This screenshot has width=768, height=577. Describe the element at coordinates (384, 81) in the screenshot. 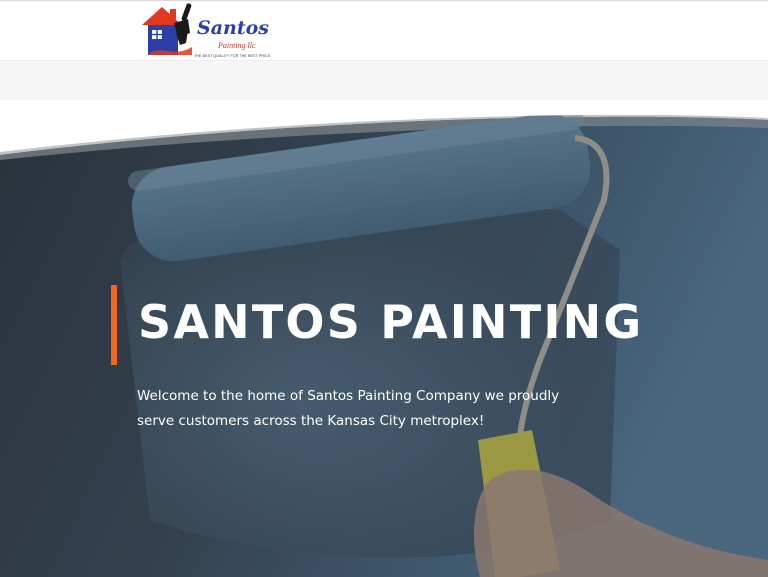

I see `header-spacer-band` at that location.